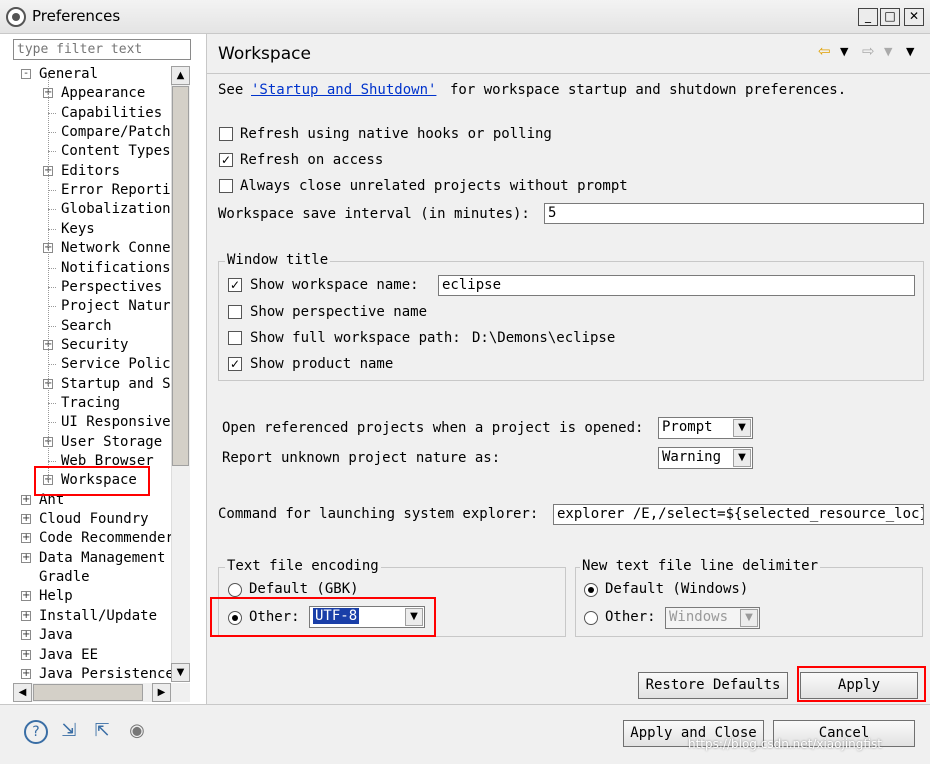 Image resolution: width=930 pixels, height=764 pixels. I want to click on tree-item: Security, so click(94, 345).